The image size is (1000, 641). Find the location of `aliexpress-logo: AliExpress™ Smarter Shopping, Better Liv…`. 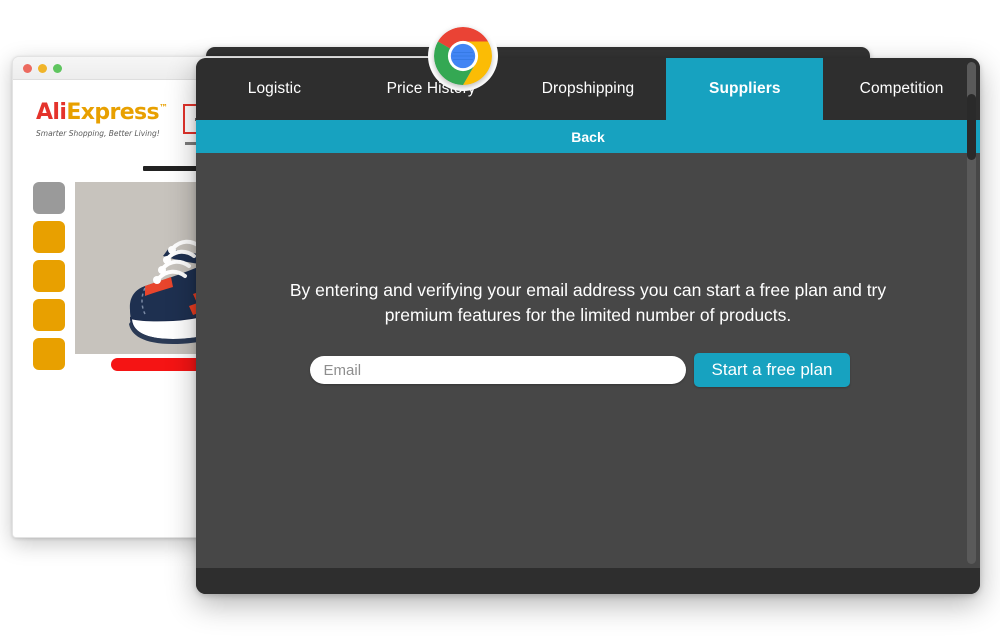

aliexpress-logo: AliExpress™ Smarter Shopping, Better Liv… is located at coordinates (102, 119).